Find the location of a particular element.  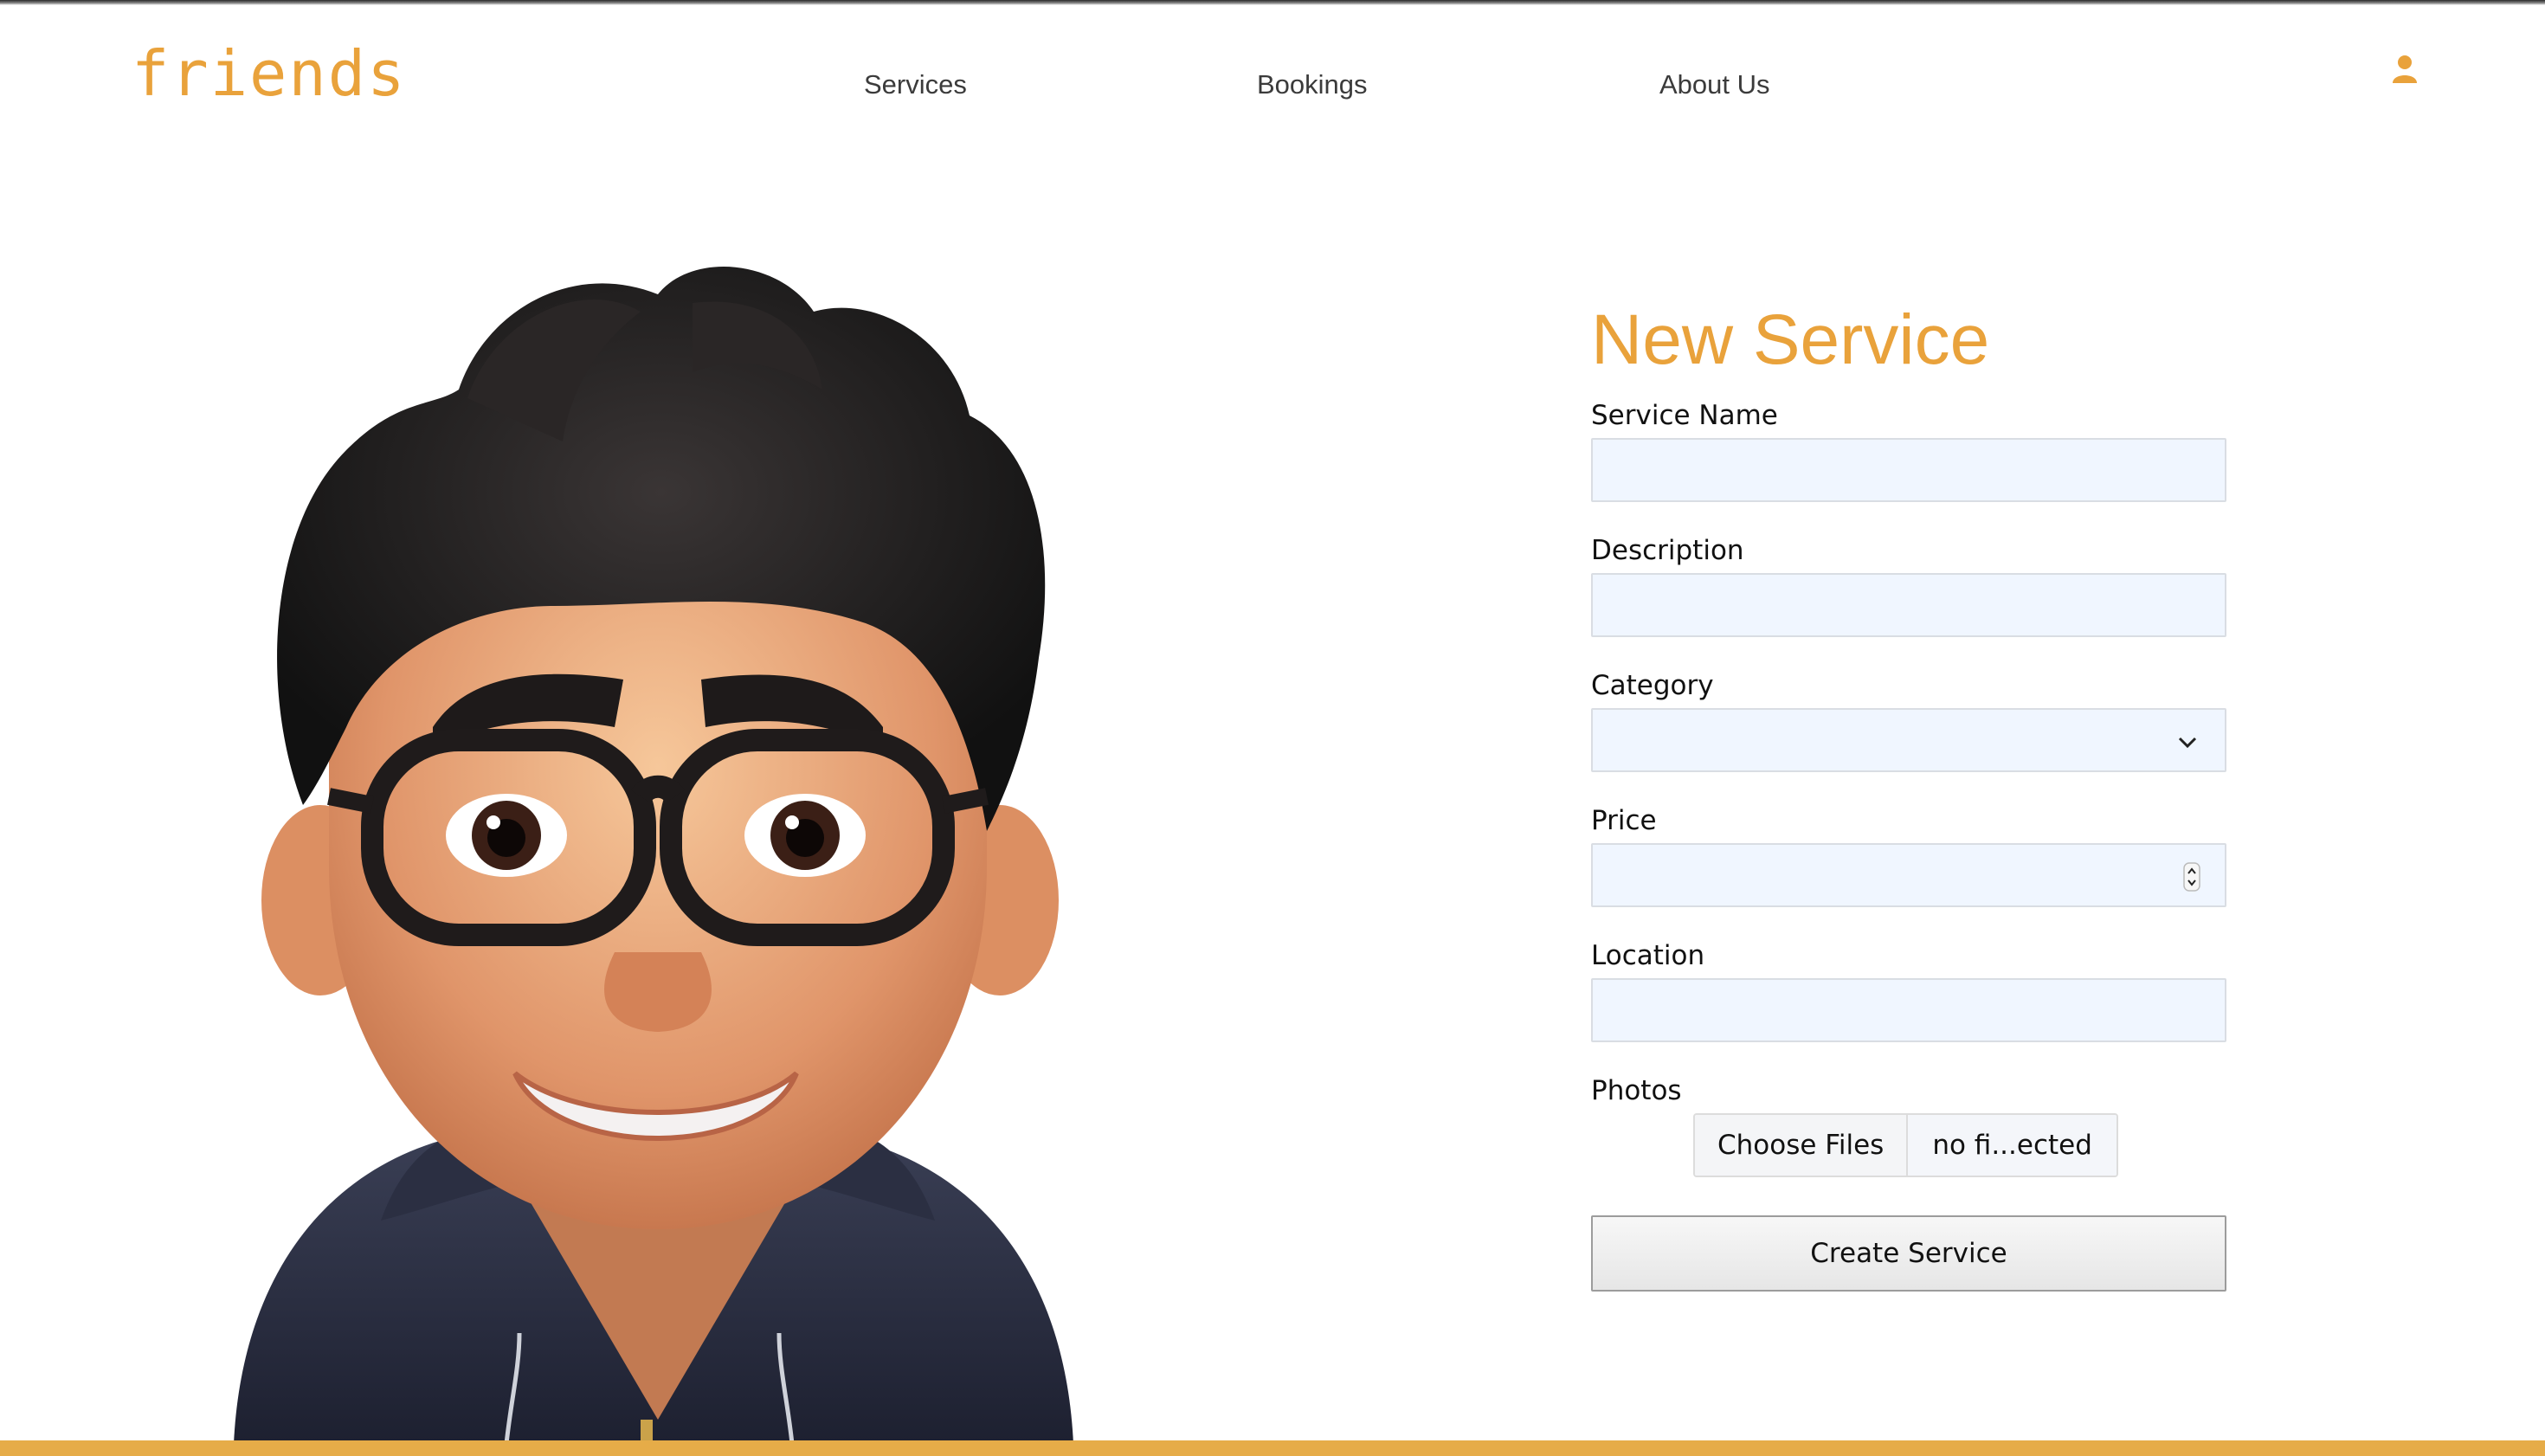

description-input is located at coordinates (1909, 605).